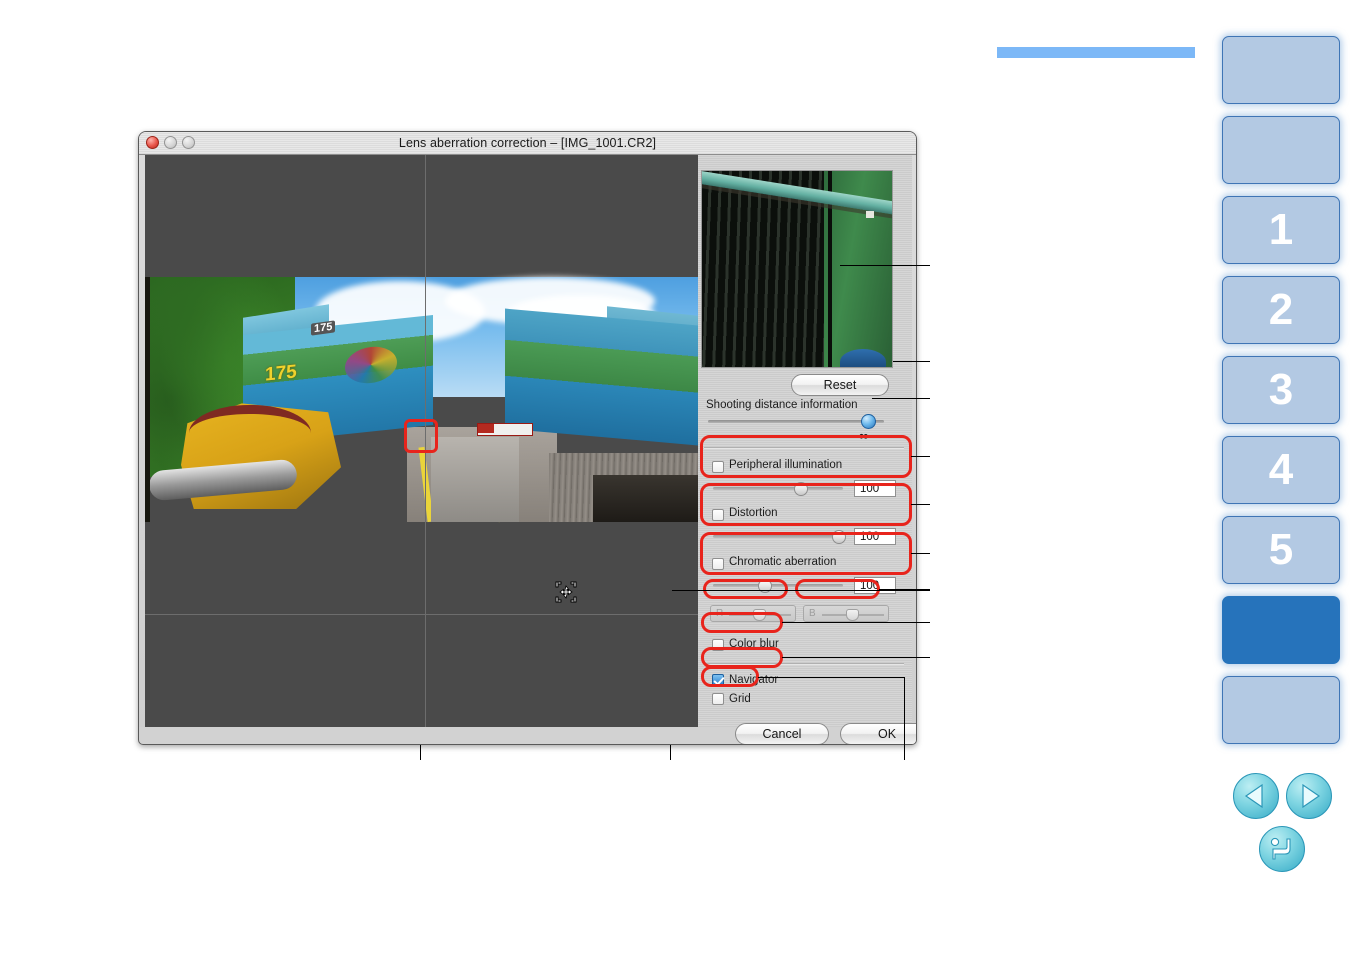 The image size is (1350, 954). What do you see at coordinates (852, 615) in the screenshot?
I see `slider-b-knob` at bounding box center [852, 615].